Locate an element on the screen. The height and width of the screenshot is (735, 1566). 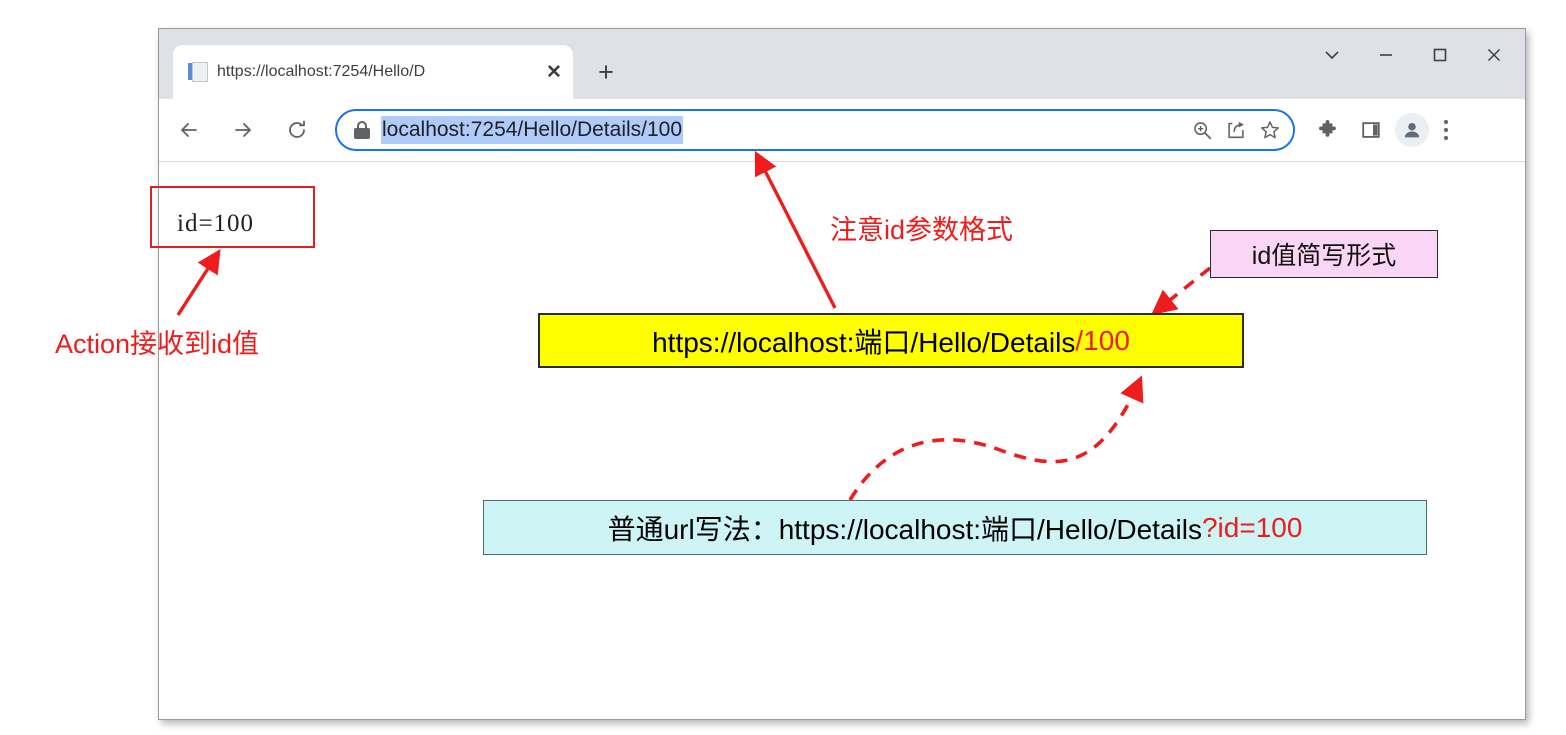
back-button is located at coordinates (189, 130).